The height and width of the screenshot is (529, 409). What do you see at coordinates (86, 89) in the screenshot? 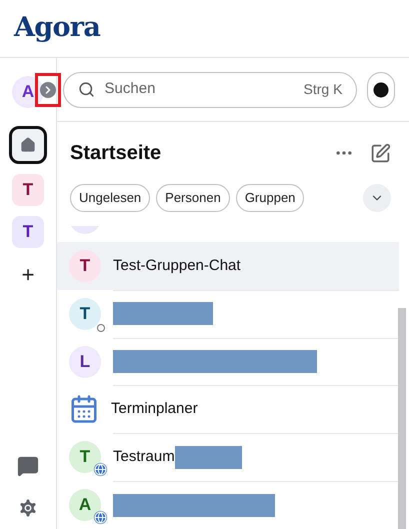
I see `search-icon` at bounding box center [86, 89].